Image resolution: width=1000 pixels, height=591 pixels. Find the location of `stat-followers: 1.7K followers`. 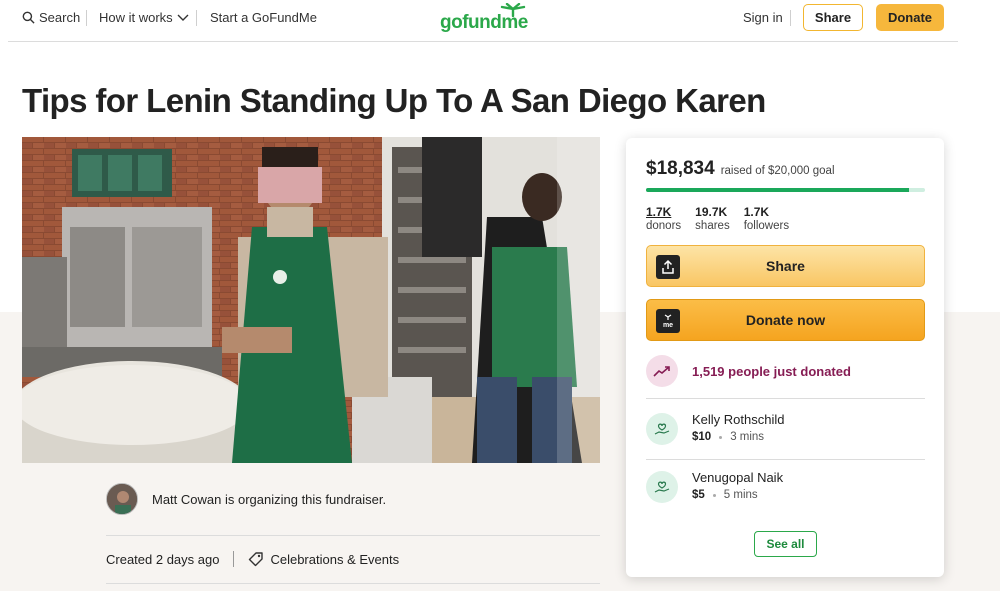

stat-followers: 1.7K followers is located at coordinates (766, 218).